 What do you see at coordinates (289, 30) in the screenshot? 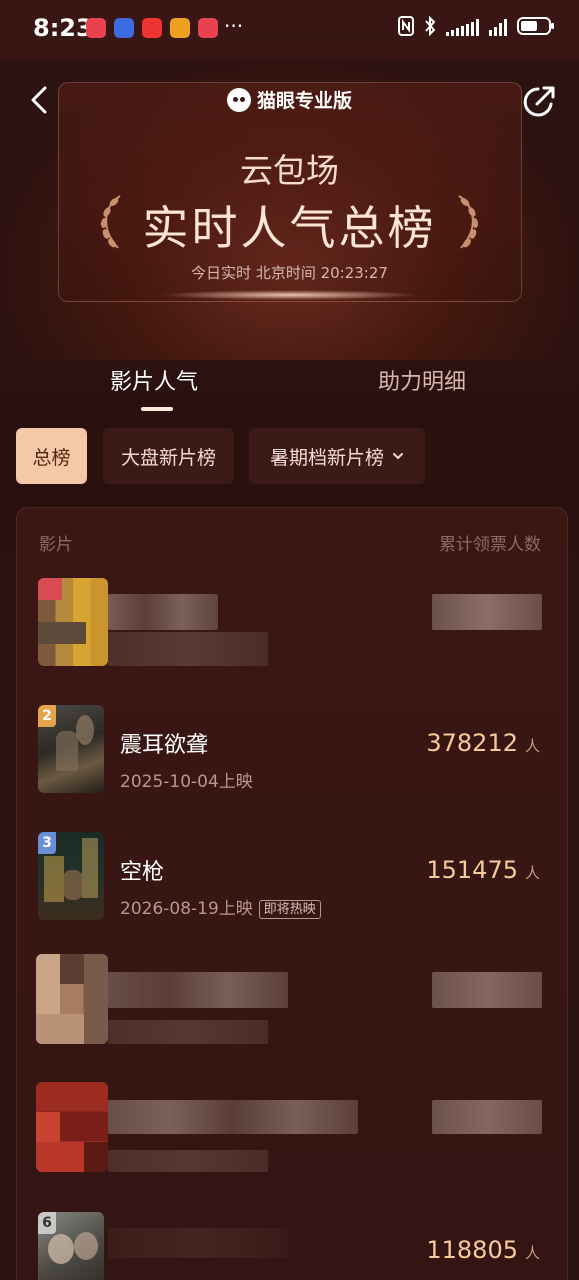
I see `status-bar: 8:23 ···` at bounding box center [289, 30].